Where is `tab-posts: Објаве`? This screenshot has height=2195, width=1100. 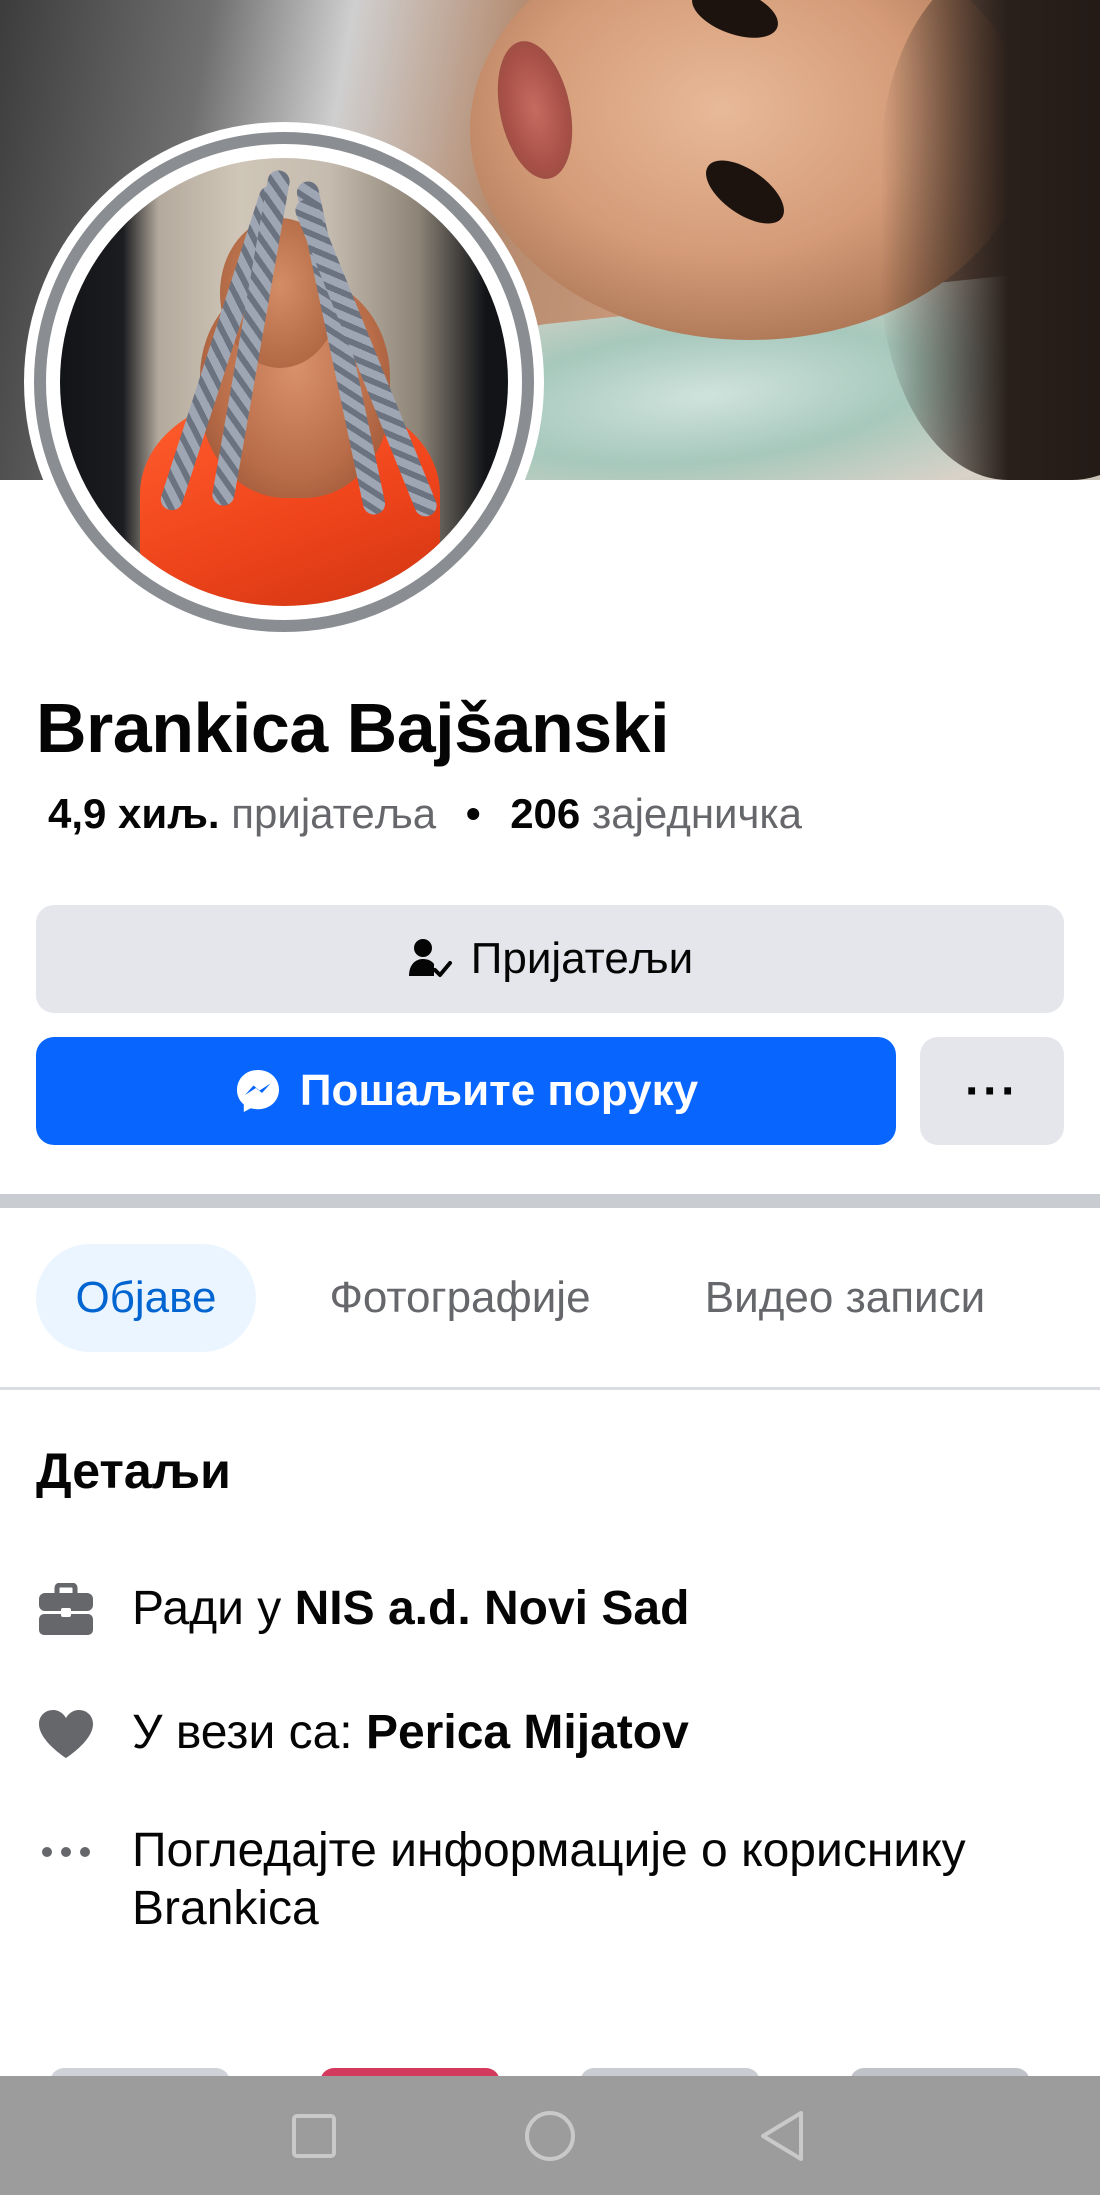 tab-posts: Објаве is located at coordinates (146, 1298).